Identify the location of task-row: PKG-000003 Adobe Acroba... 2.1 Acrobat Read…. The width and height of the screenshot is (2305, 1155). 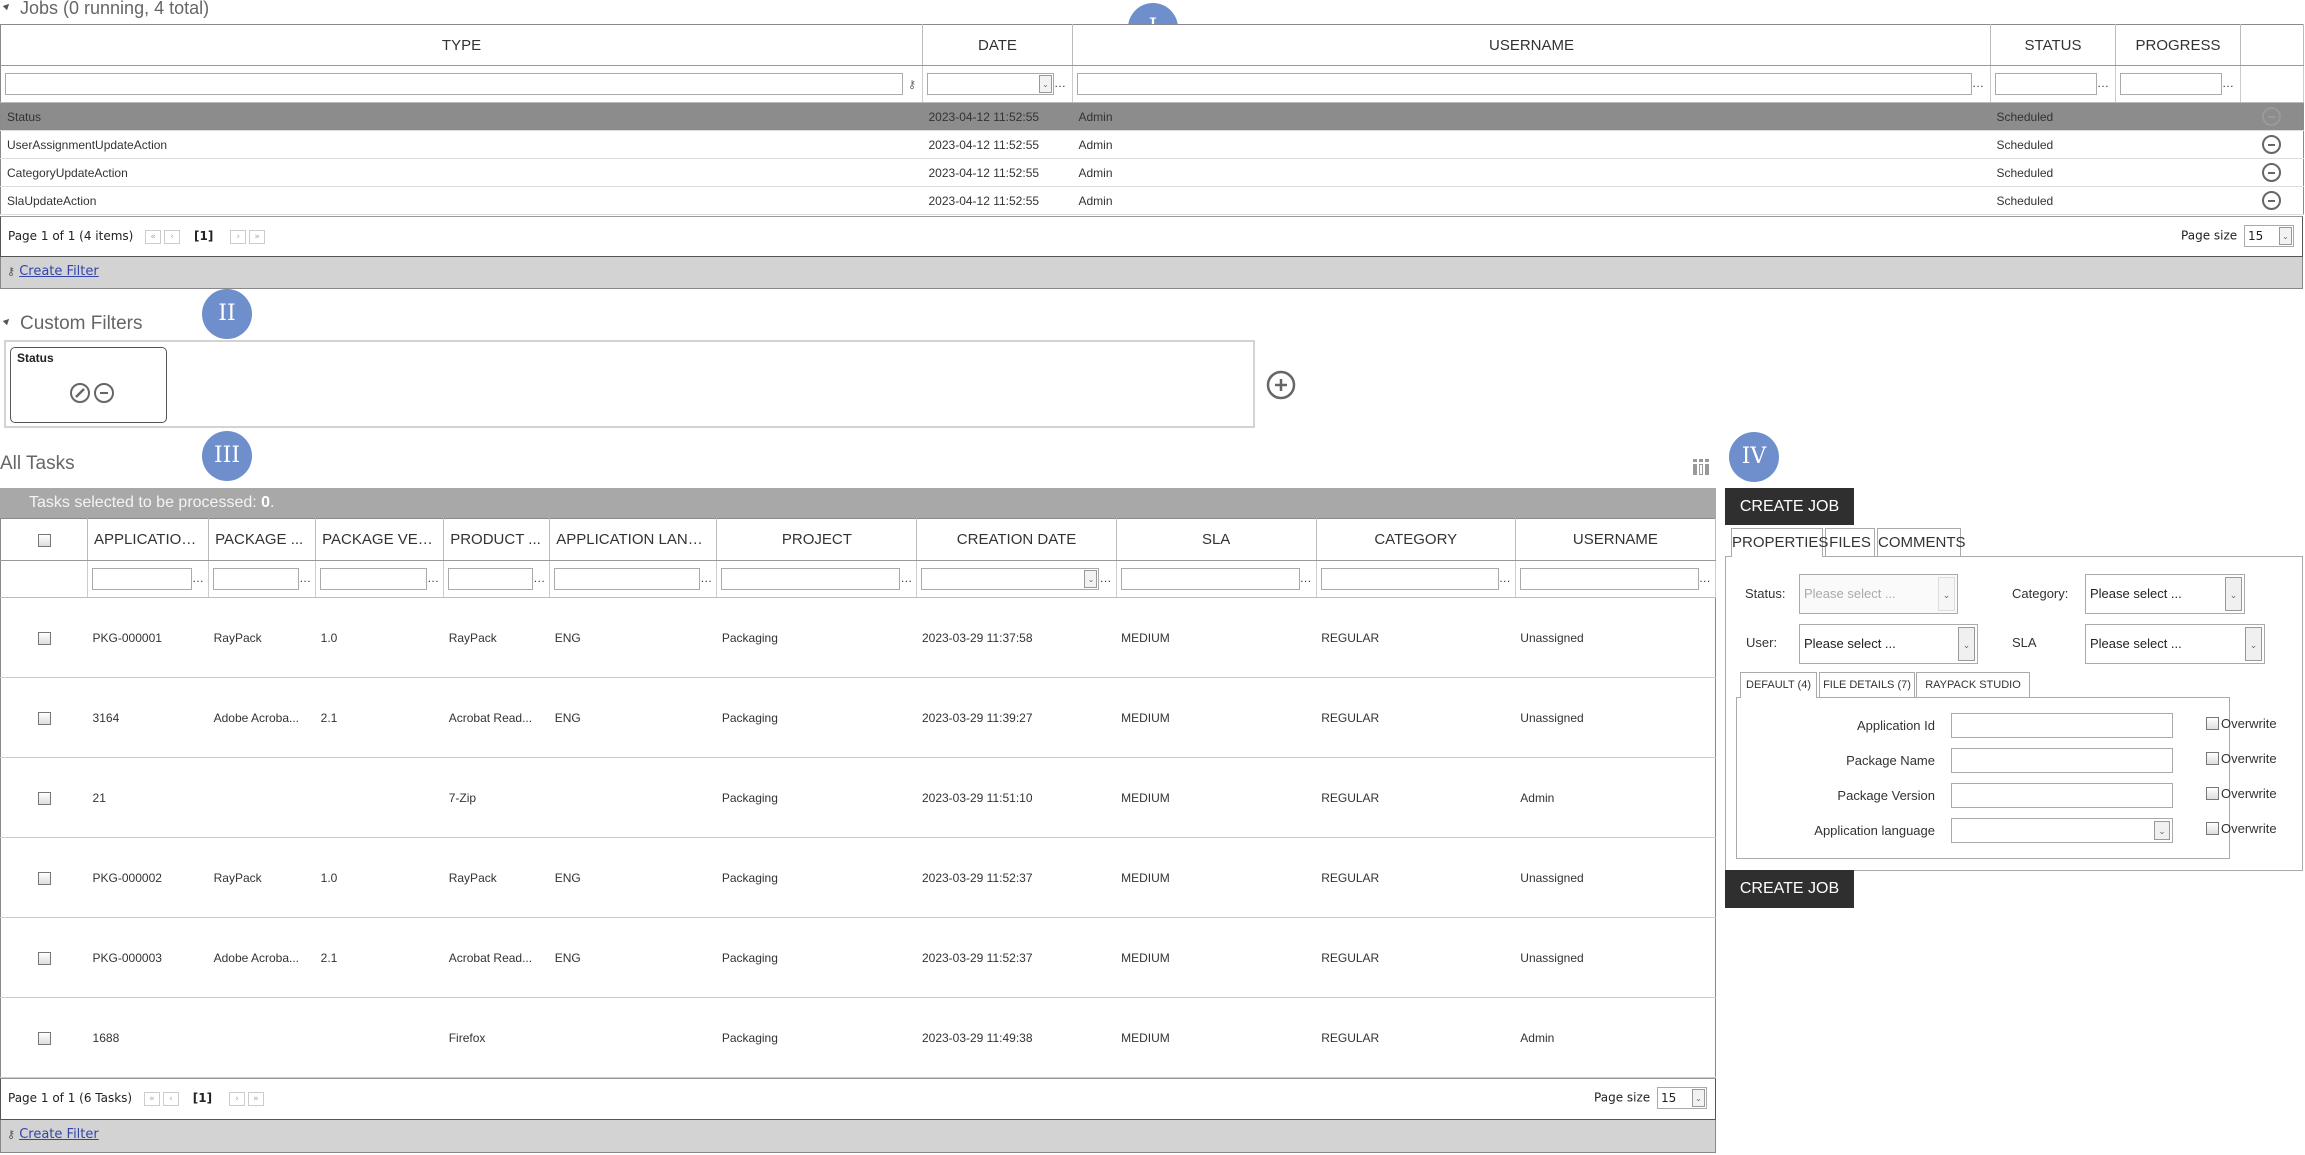
(858, 957).